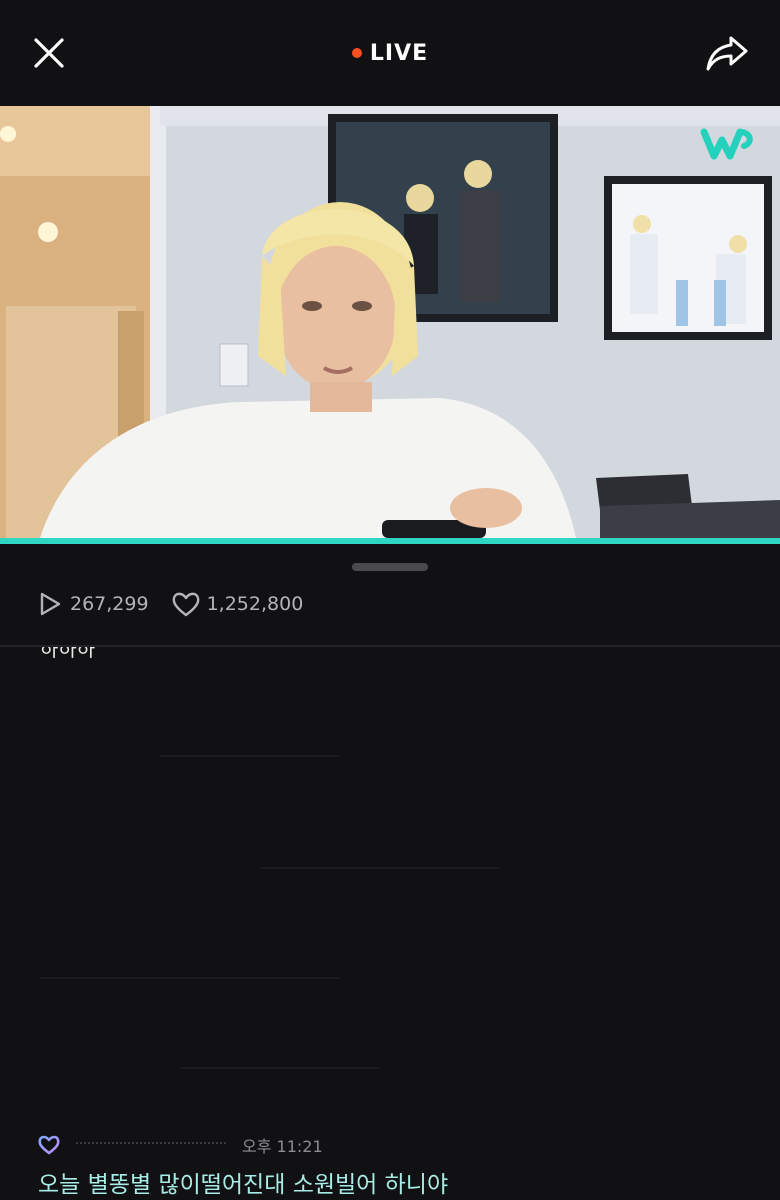 This screenshot has width=780, height=1200. I want to click on top-bar: LIVE, so click(390, 53).